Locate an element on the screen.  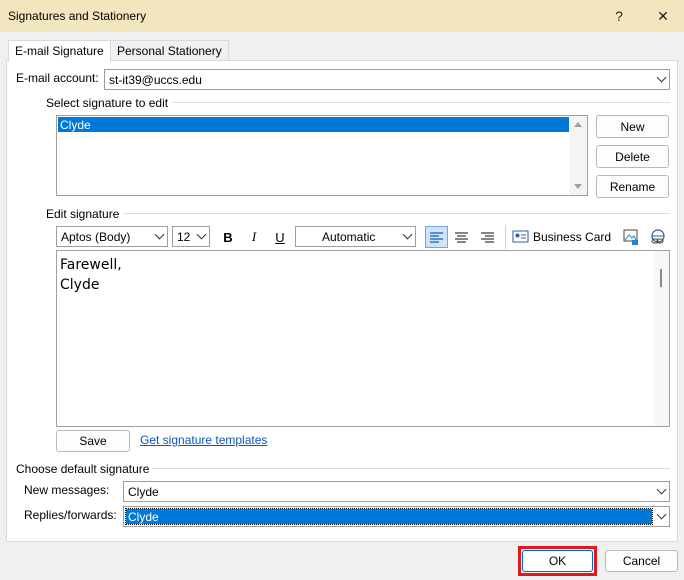
bold-button: B is located at coordinates (228, 237).